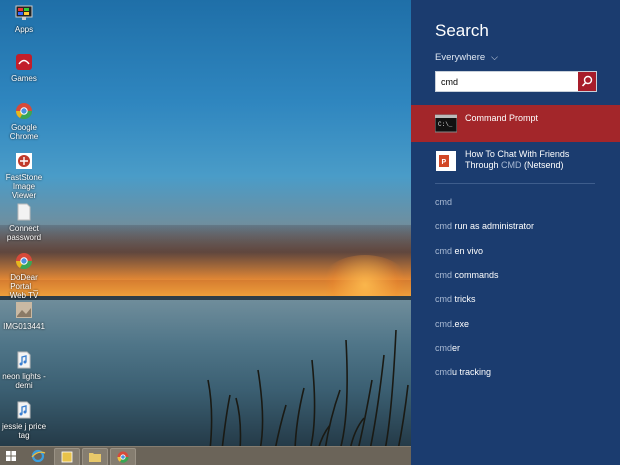 Image resolution: width=620 pixels, height=465 pixels. Describe the element at coordinates (24, 132) in the screenshot. I see `desktop-icon-label: Google Chrome` at that location.